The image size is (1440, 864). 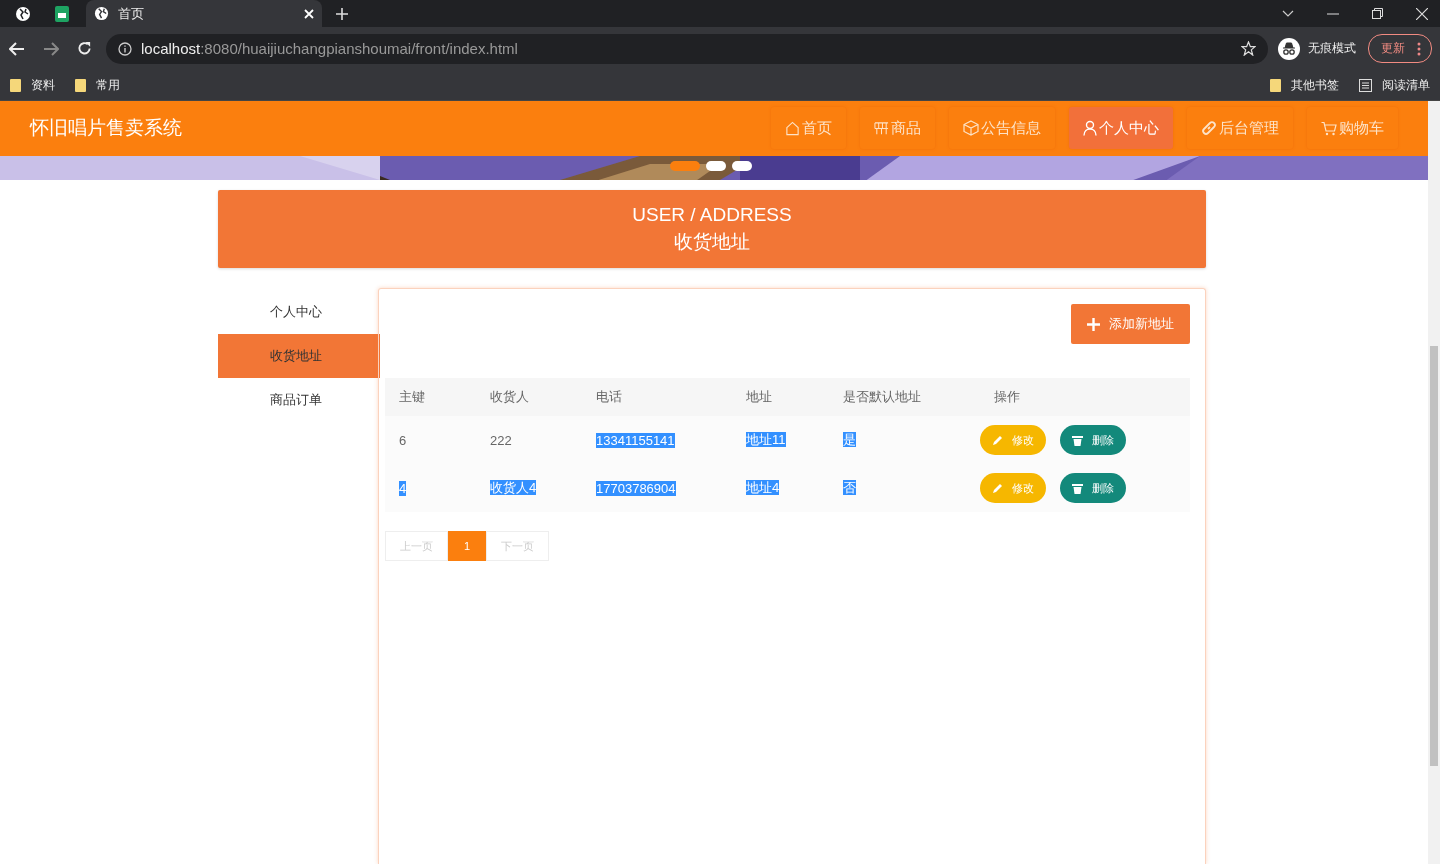 I want to click on column-header: 操作, so click(x=1007, y=396).